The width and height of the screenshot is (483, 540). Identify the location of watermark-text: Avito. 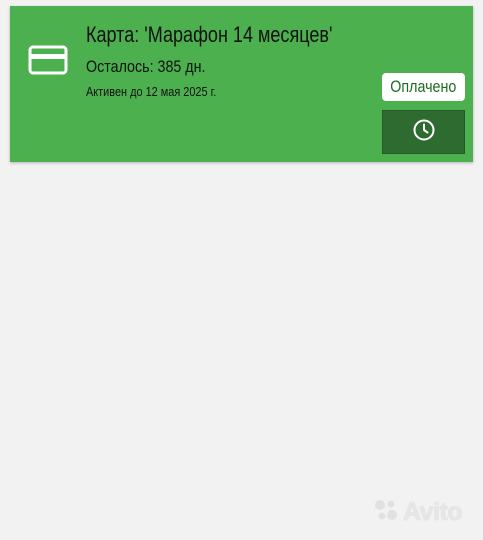
(433, 512).